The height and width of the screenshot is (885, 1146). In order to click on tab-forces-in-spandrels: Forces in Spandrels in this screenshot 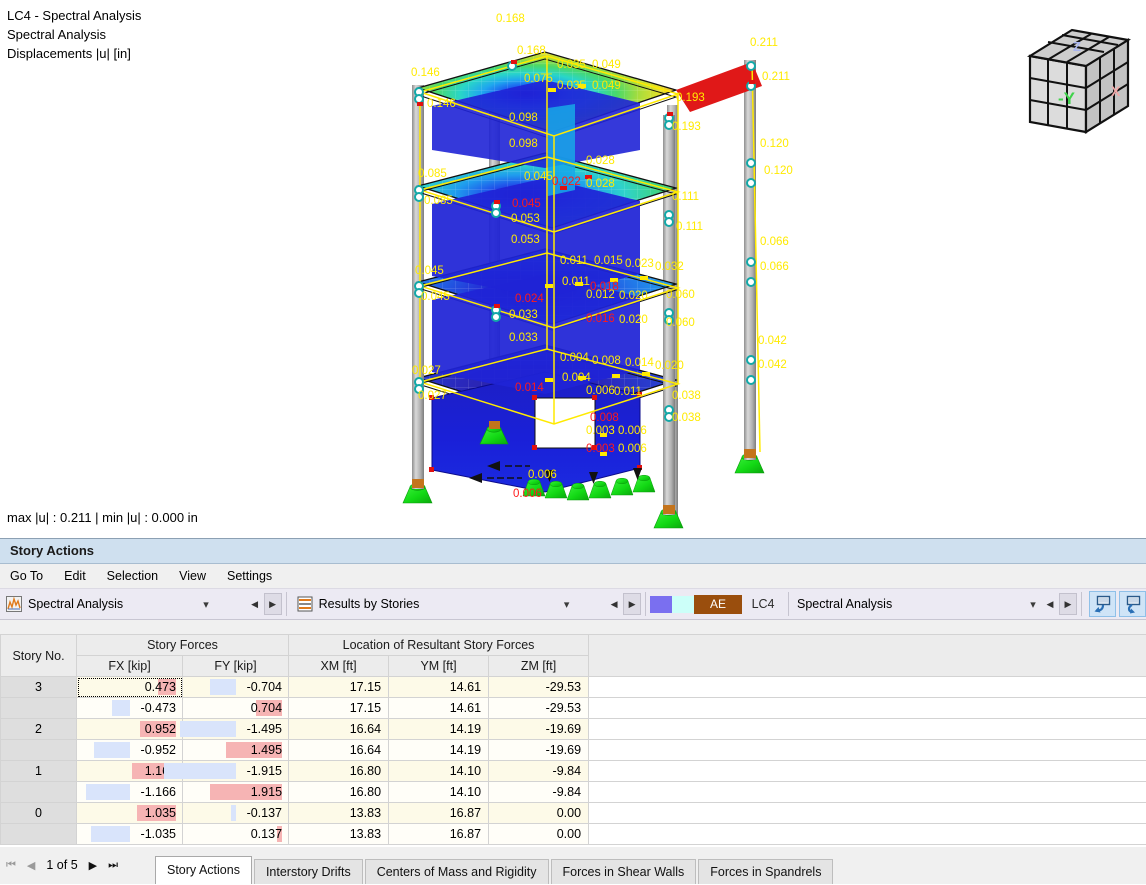, I will do `click(765, 871)`.